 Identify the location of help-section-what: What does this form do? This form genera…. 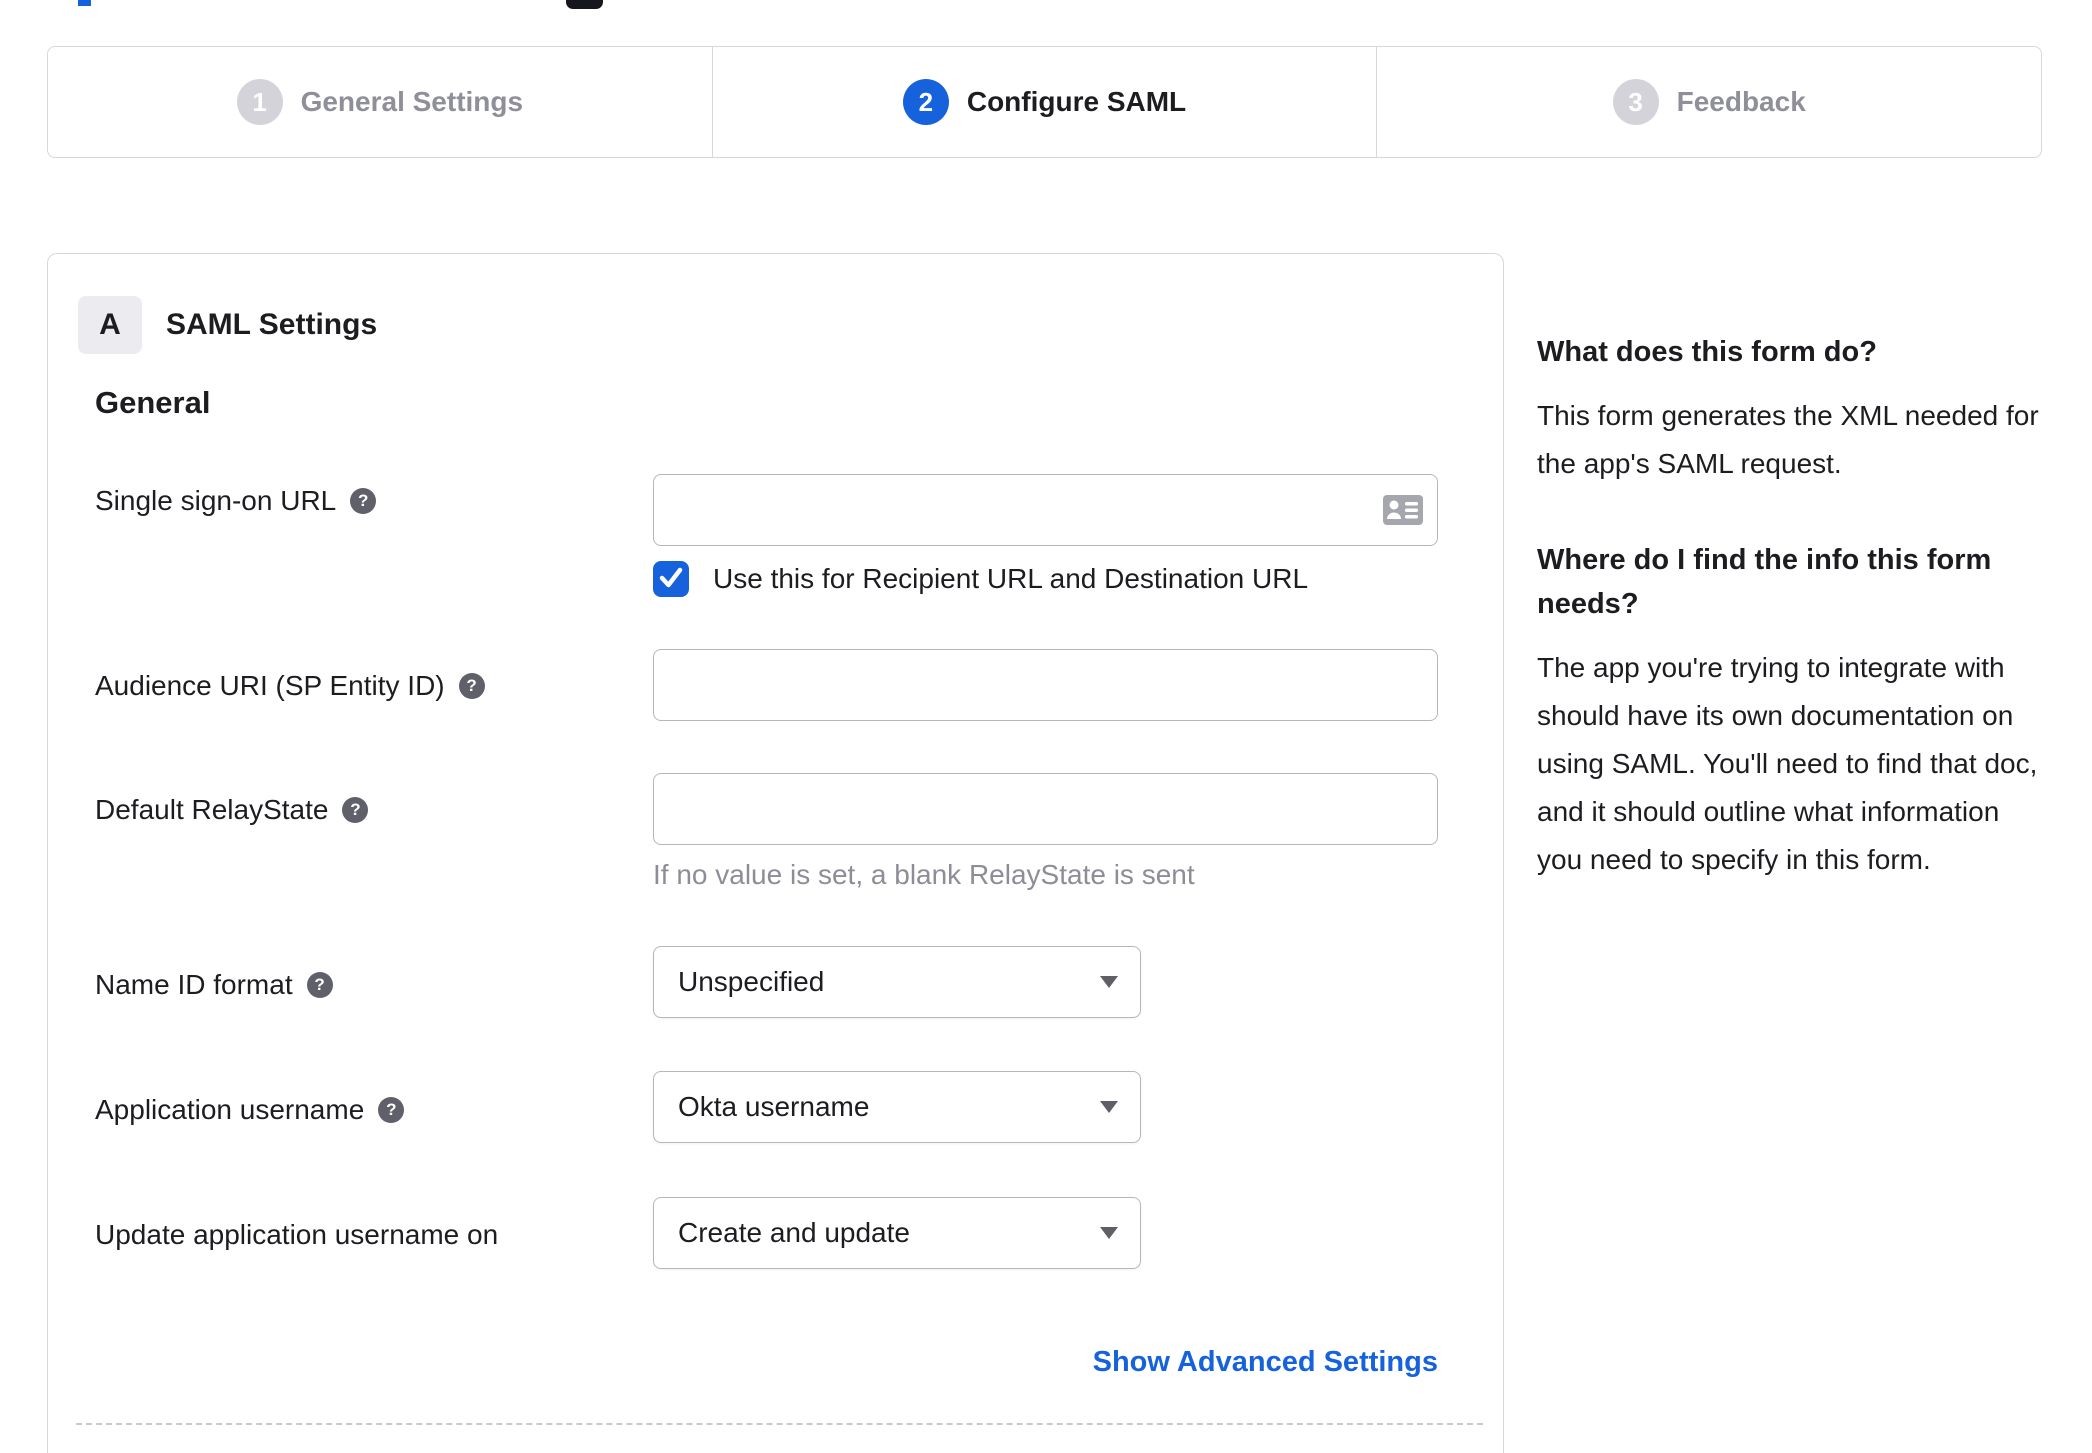
(1788, 409).